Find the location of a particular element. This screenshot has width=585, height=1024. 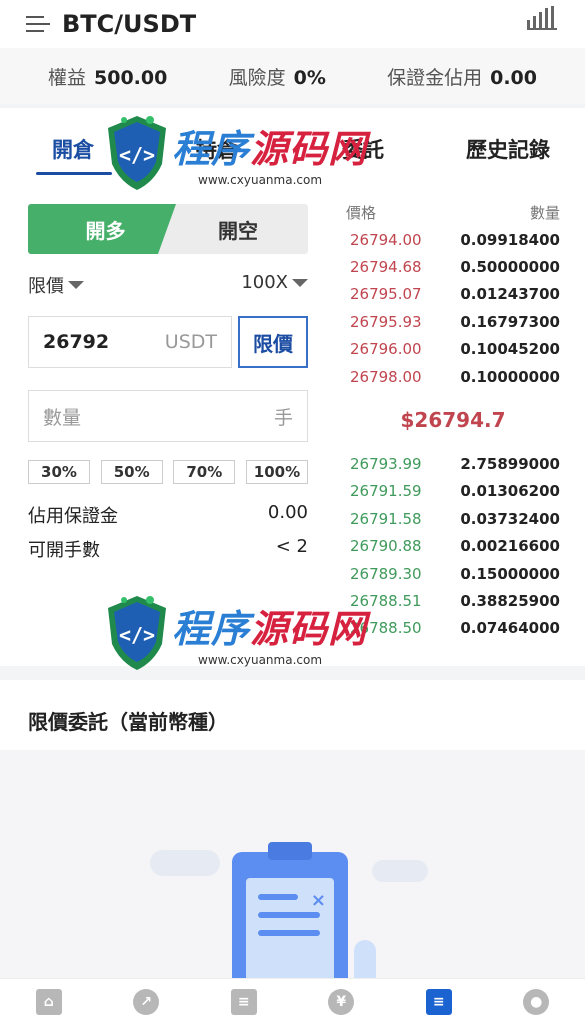

stat-margin: 保證金佔用 0.00 is located at coordinates (462, 76).